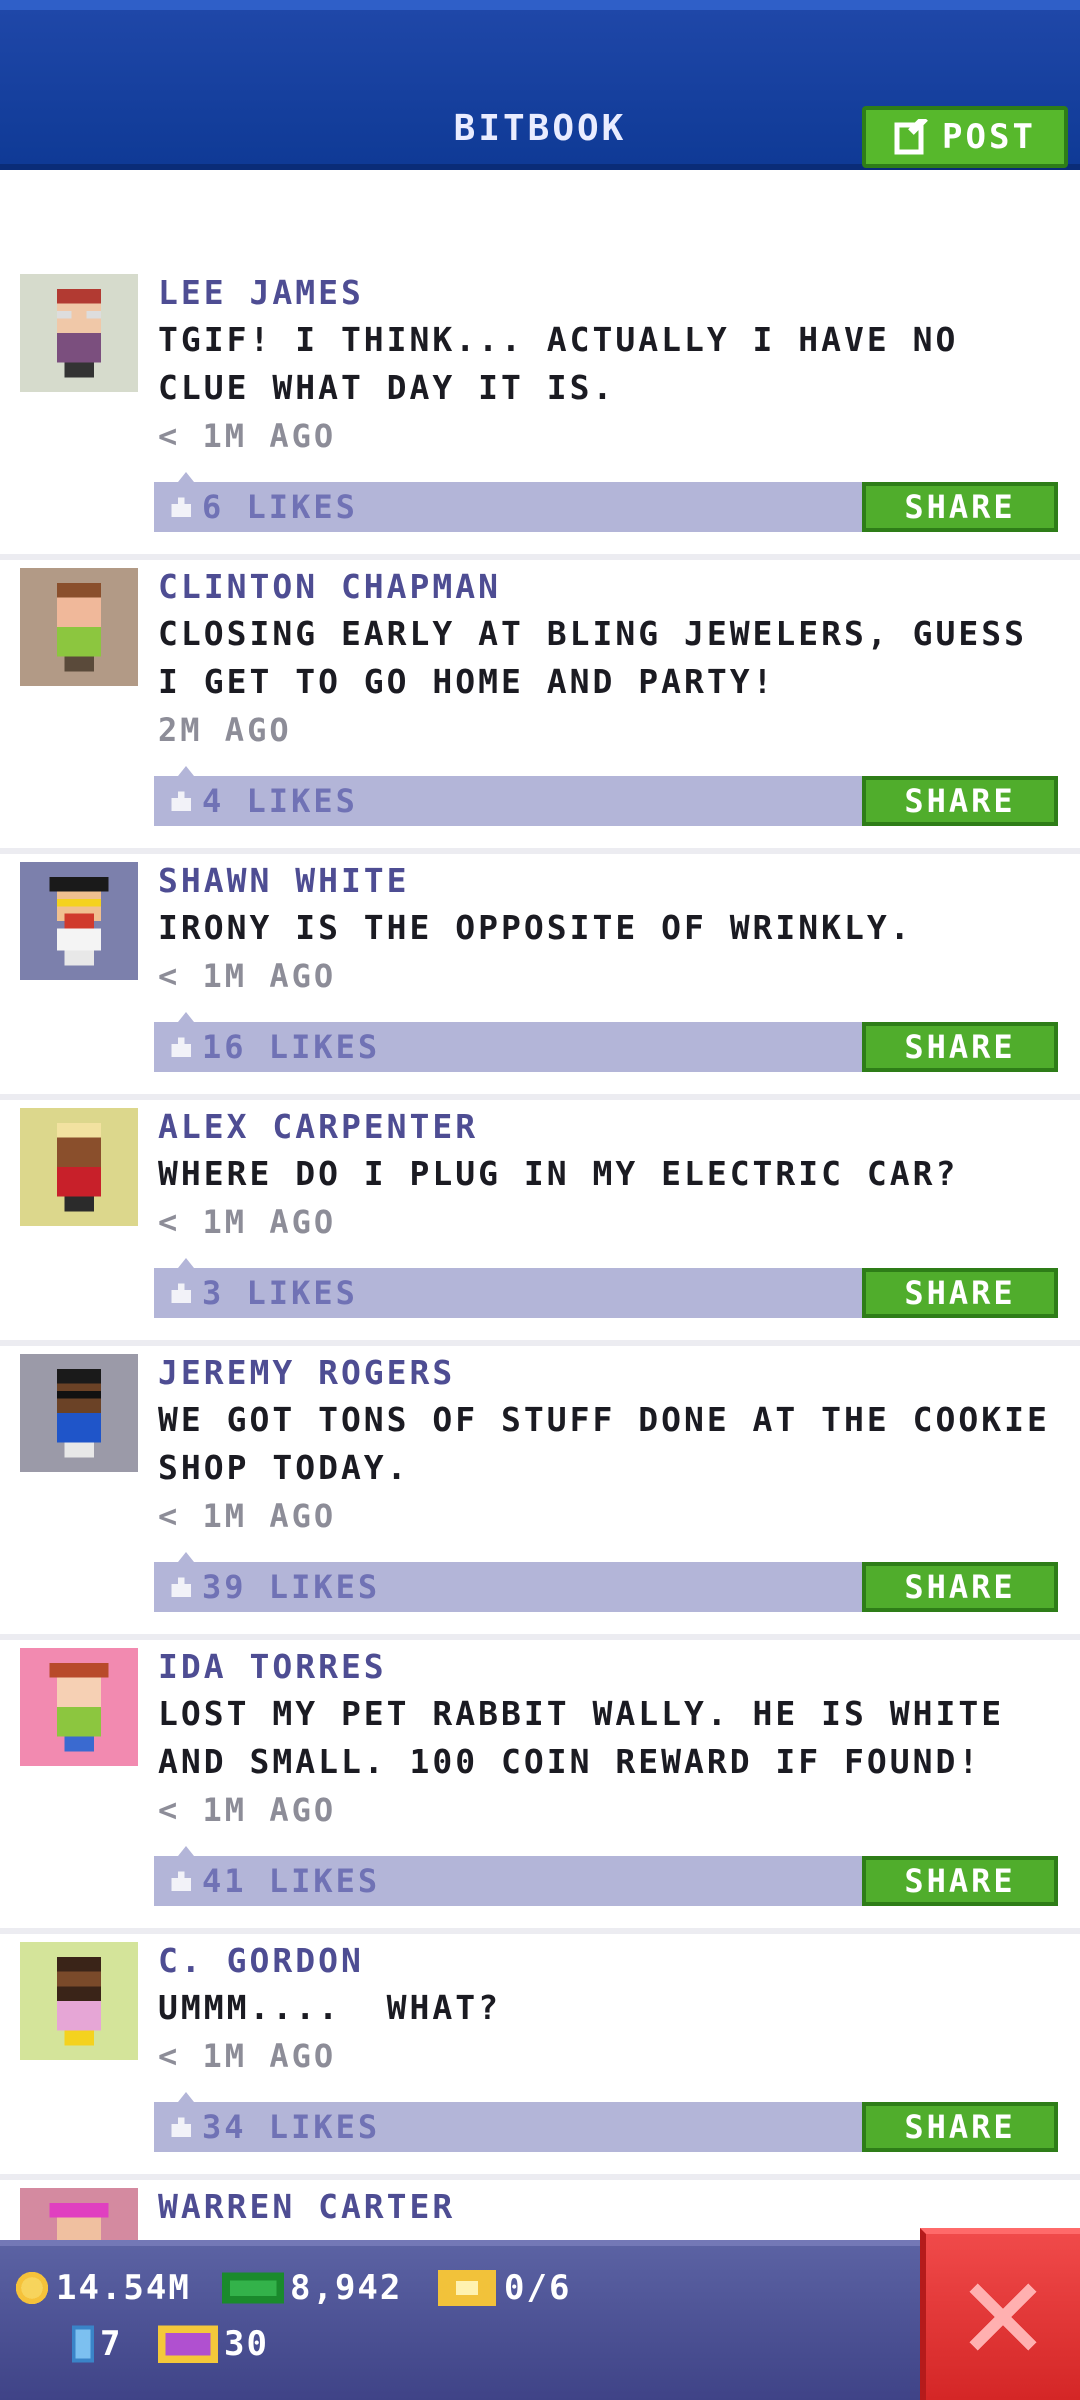 Image resolution: width=1080 pixels, height=2400 pixels. I want to click on likes-bar: 41 LIKES SHARE, so click(606, 1876).